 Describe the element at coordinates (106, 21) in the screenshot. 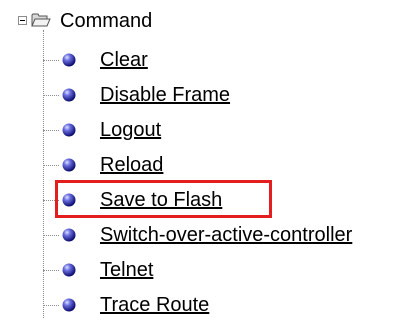

I see `tree-root-label: Command` at that location.